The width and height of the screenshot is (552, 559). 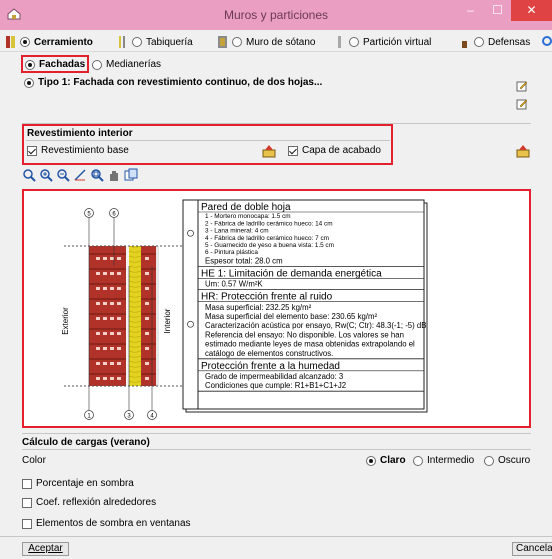 I want to click on revestimiento-header-line, so click(x=208, y=140).